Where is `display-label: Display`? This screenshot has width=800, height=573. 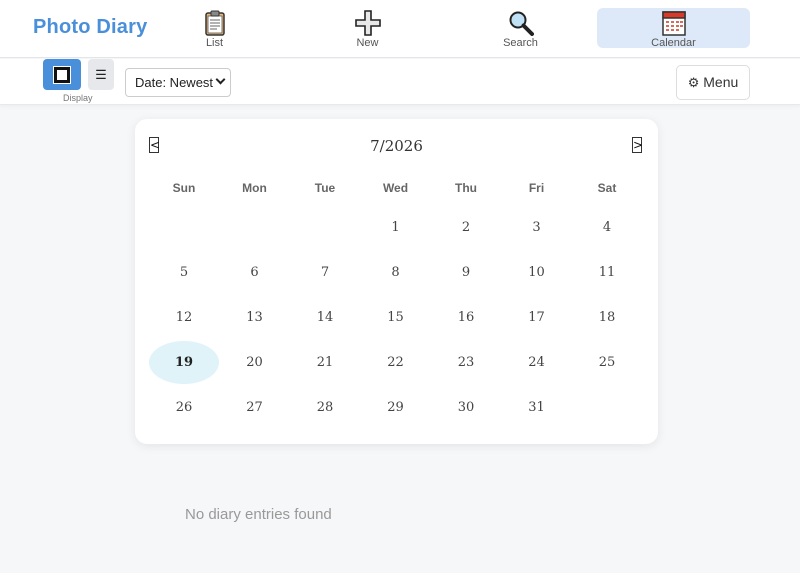 display-label: Display is located at coordinates (78, 98).